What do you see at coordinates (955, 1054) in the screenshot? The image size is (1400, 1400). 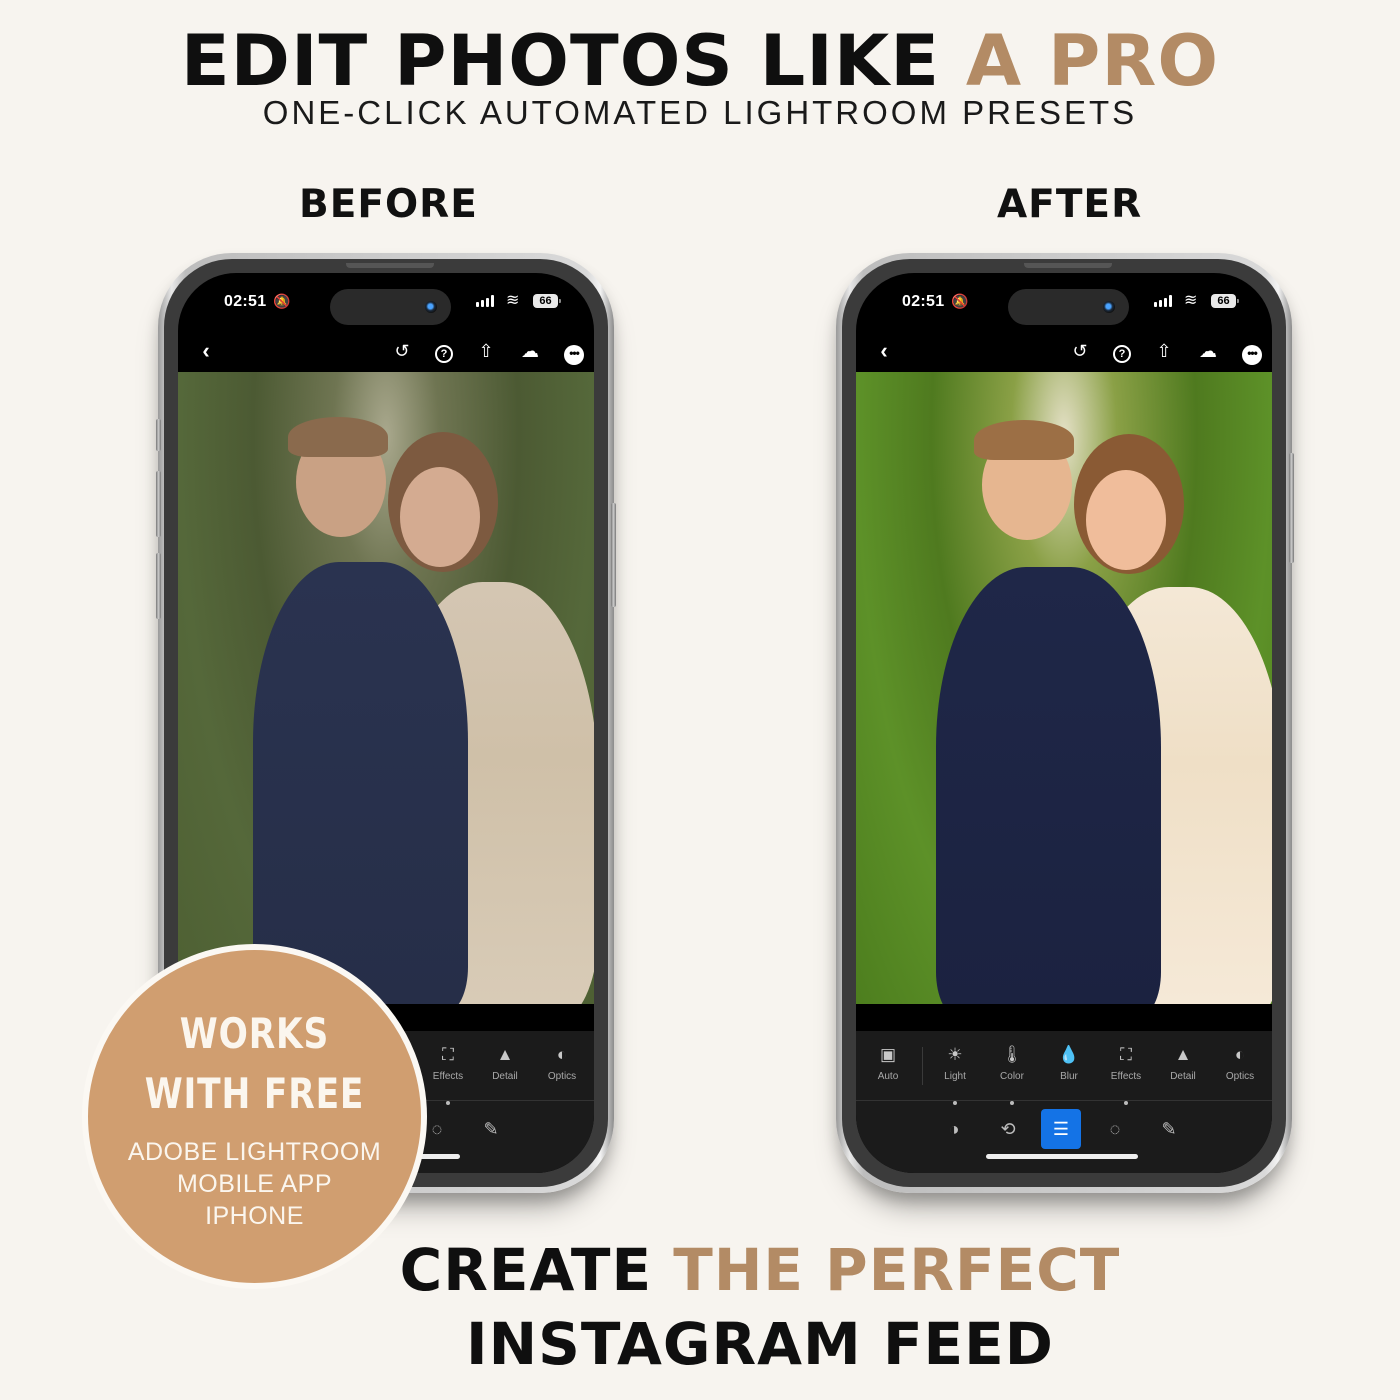 I see `sun-icon: ☀` at bounding box center [955, 1054].